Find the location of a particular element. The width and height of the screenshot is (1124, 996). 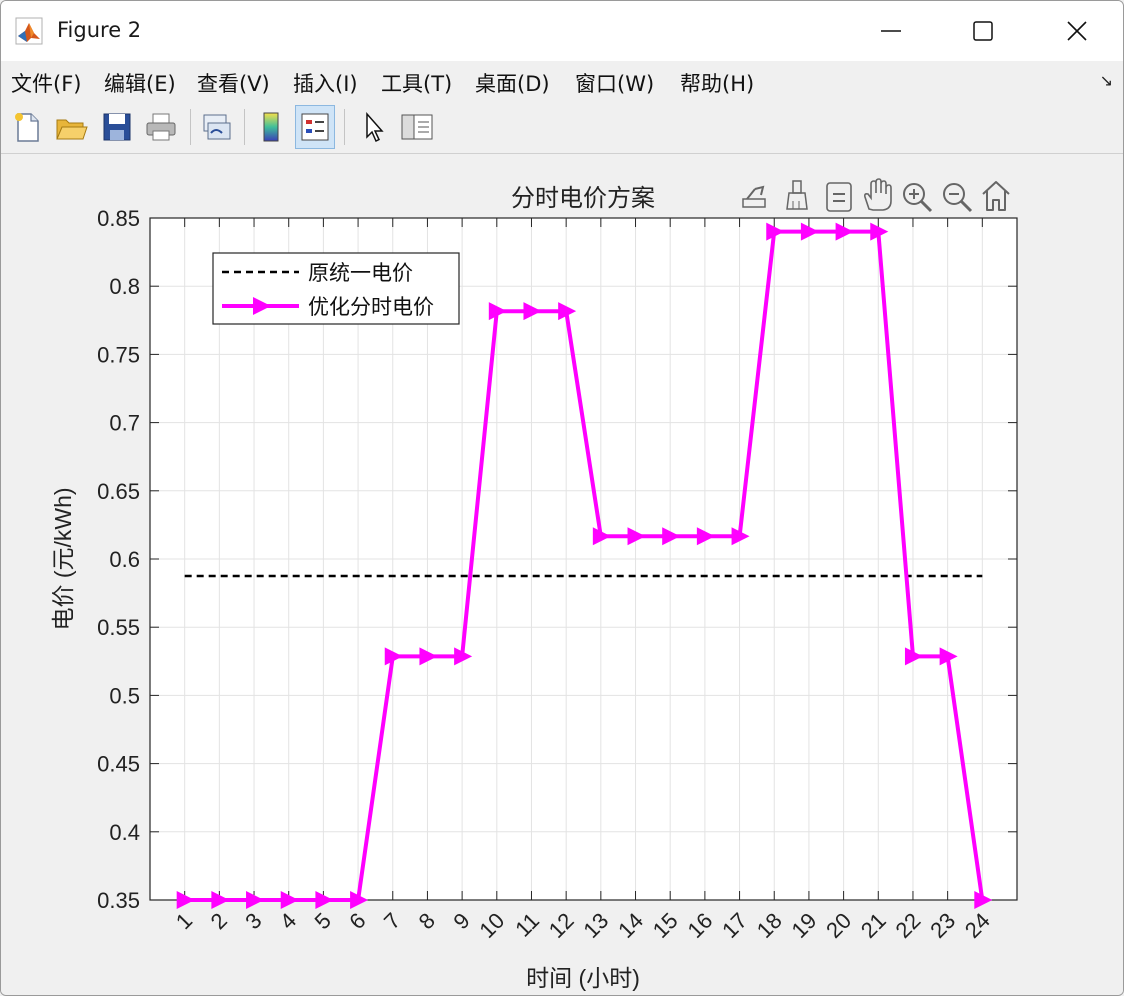

open-folder-icon is located at coordinates (72, 129).